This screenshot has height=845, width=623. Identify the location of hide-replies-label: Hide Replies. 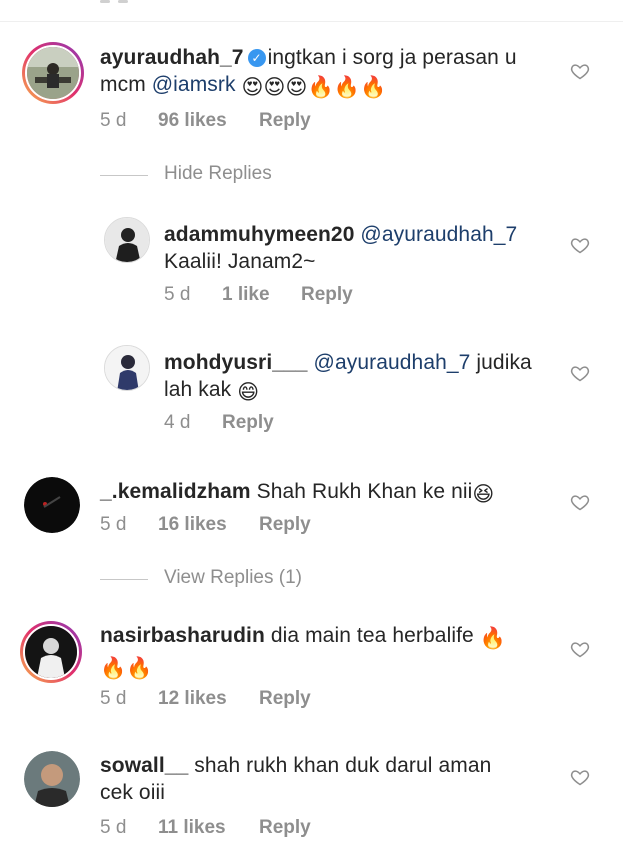
(218, 174).